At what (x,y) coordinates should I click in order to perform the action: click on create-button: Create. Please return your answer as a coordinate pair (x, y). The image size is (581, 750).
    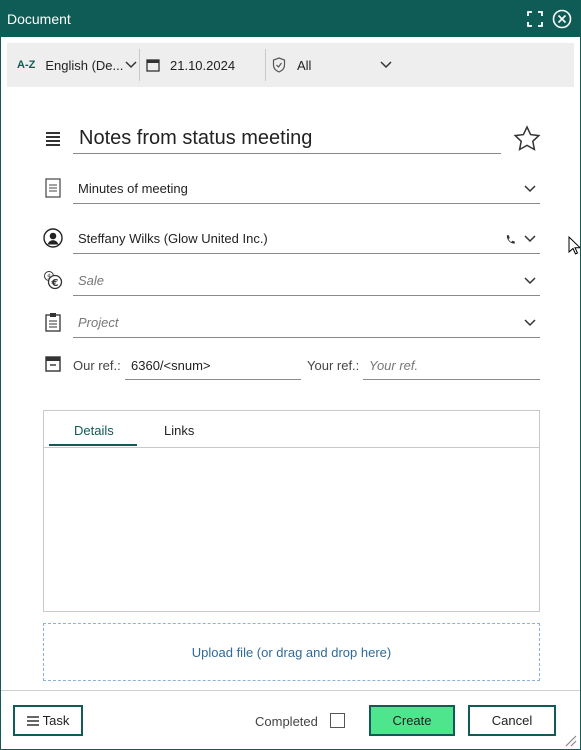
    Looking at the image, I should click on (412, 720).